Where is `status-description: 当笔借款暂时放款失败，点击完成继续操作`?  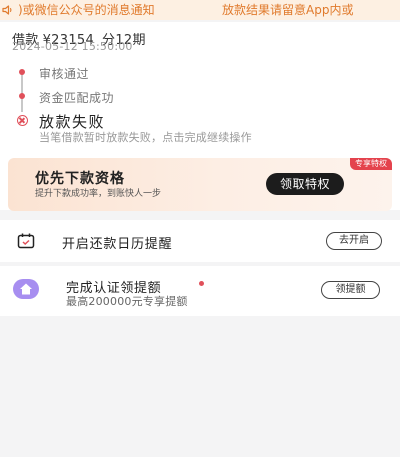 status-description: 当笔借款暂时放款失败，点击完成继续操作 is located at coordinates (145, 137).